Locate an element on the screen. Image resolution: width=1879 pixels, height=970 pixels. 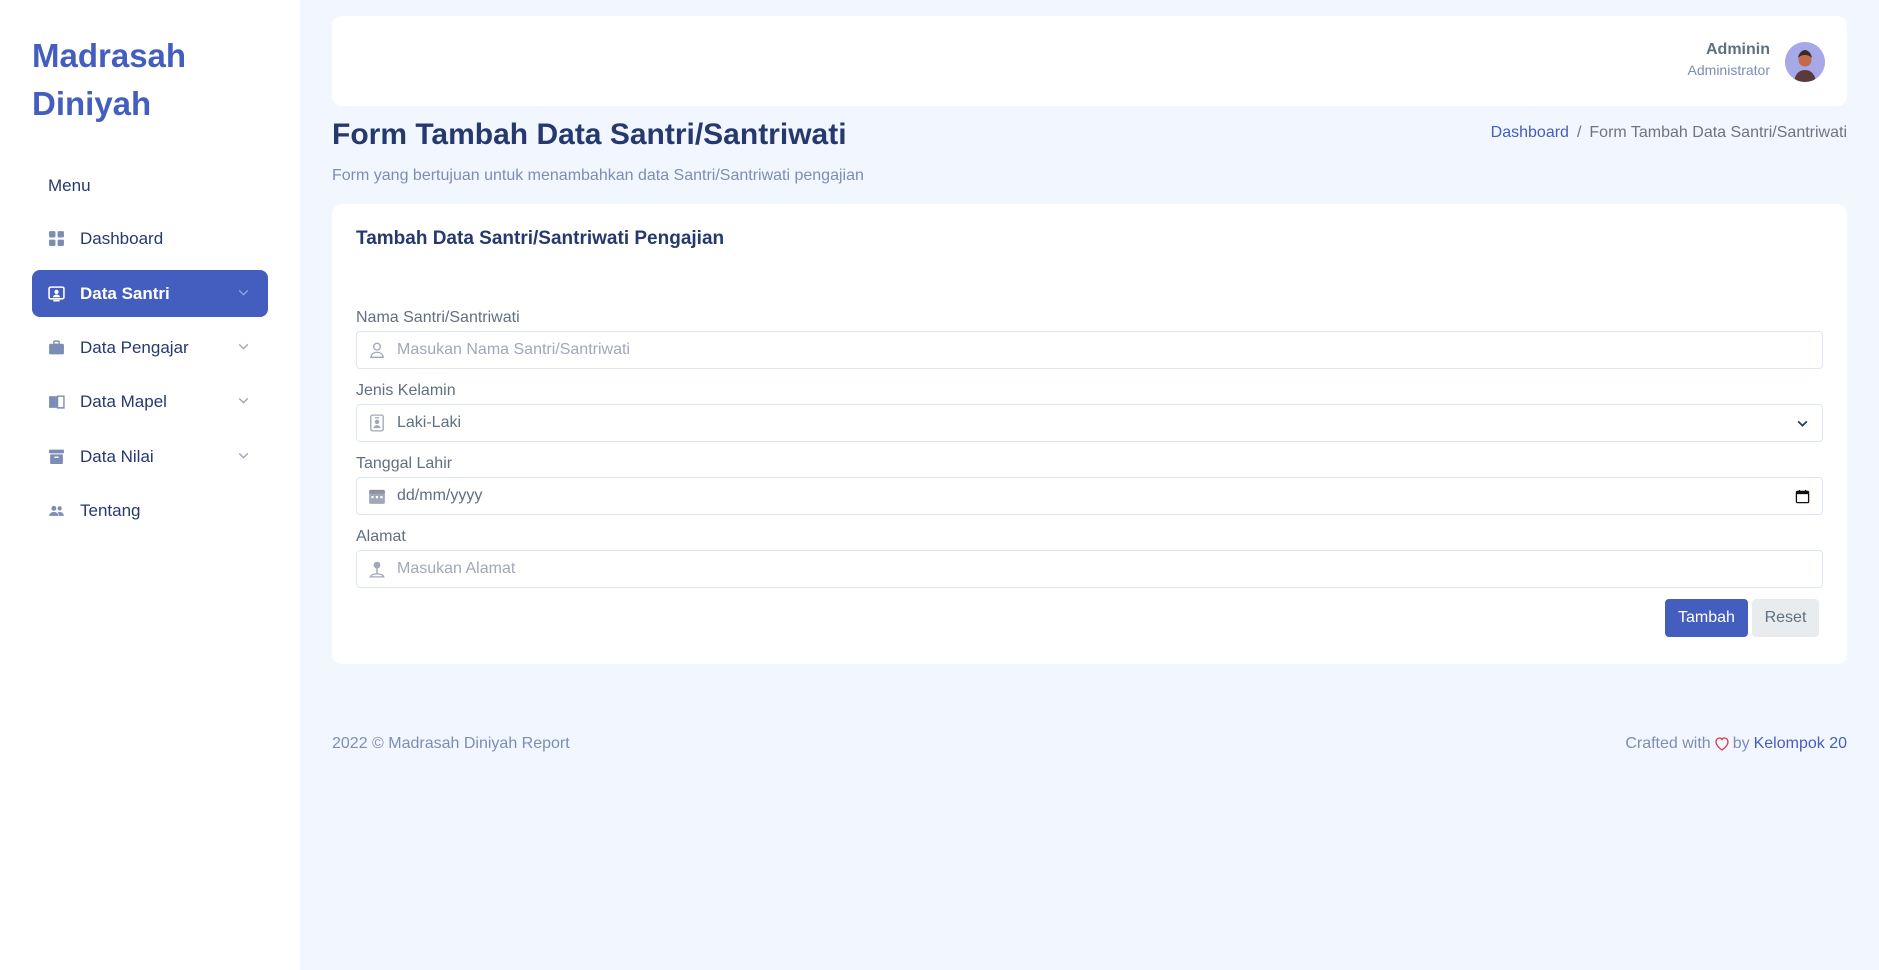
sidebar-item-label: Data Mapel is located at coordinates (123, 401).